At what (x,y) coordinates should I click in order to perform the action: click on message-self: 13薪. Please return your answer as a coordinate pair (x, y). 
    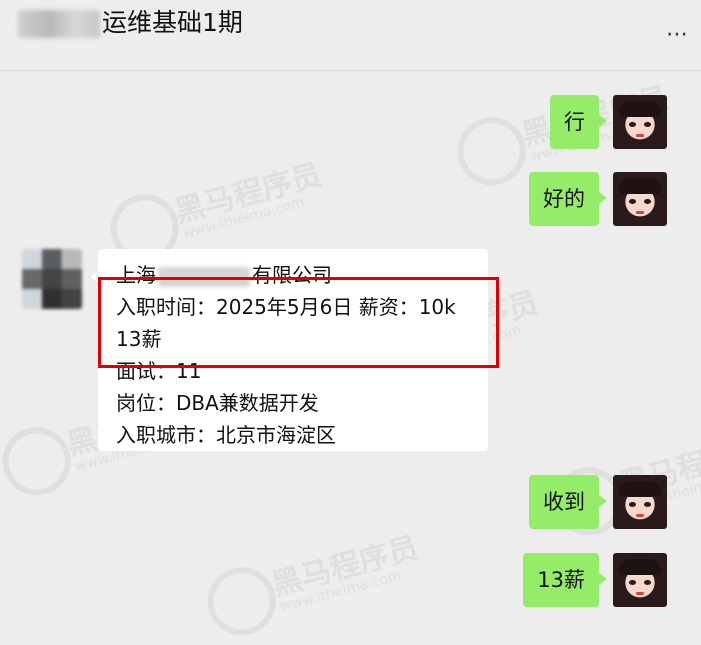
    Looking at the image, I should click on (595, 580).